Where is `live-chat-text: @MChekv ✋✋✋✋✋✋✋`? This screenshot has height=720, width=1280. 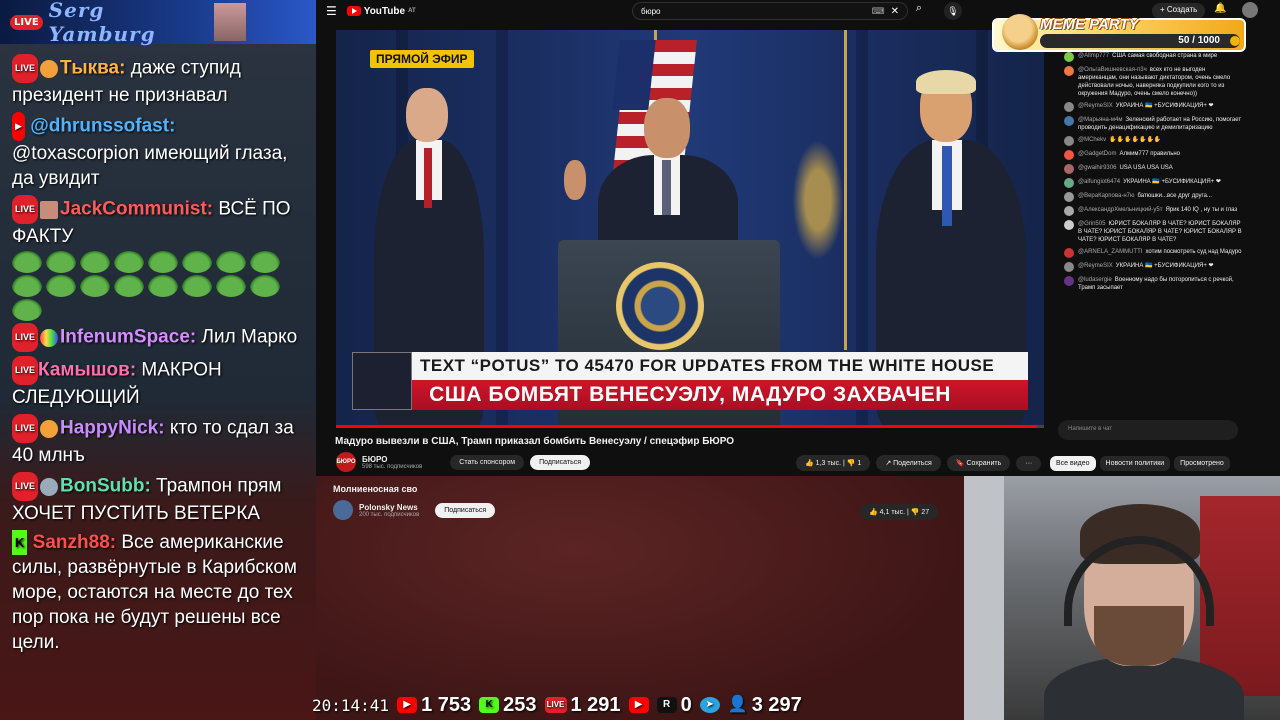 live-chat-text: @MChekv ✋✋✋✋✋✋✋ is located at coordinates (1119, 141).